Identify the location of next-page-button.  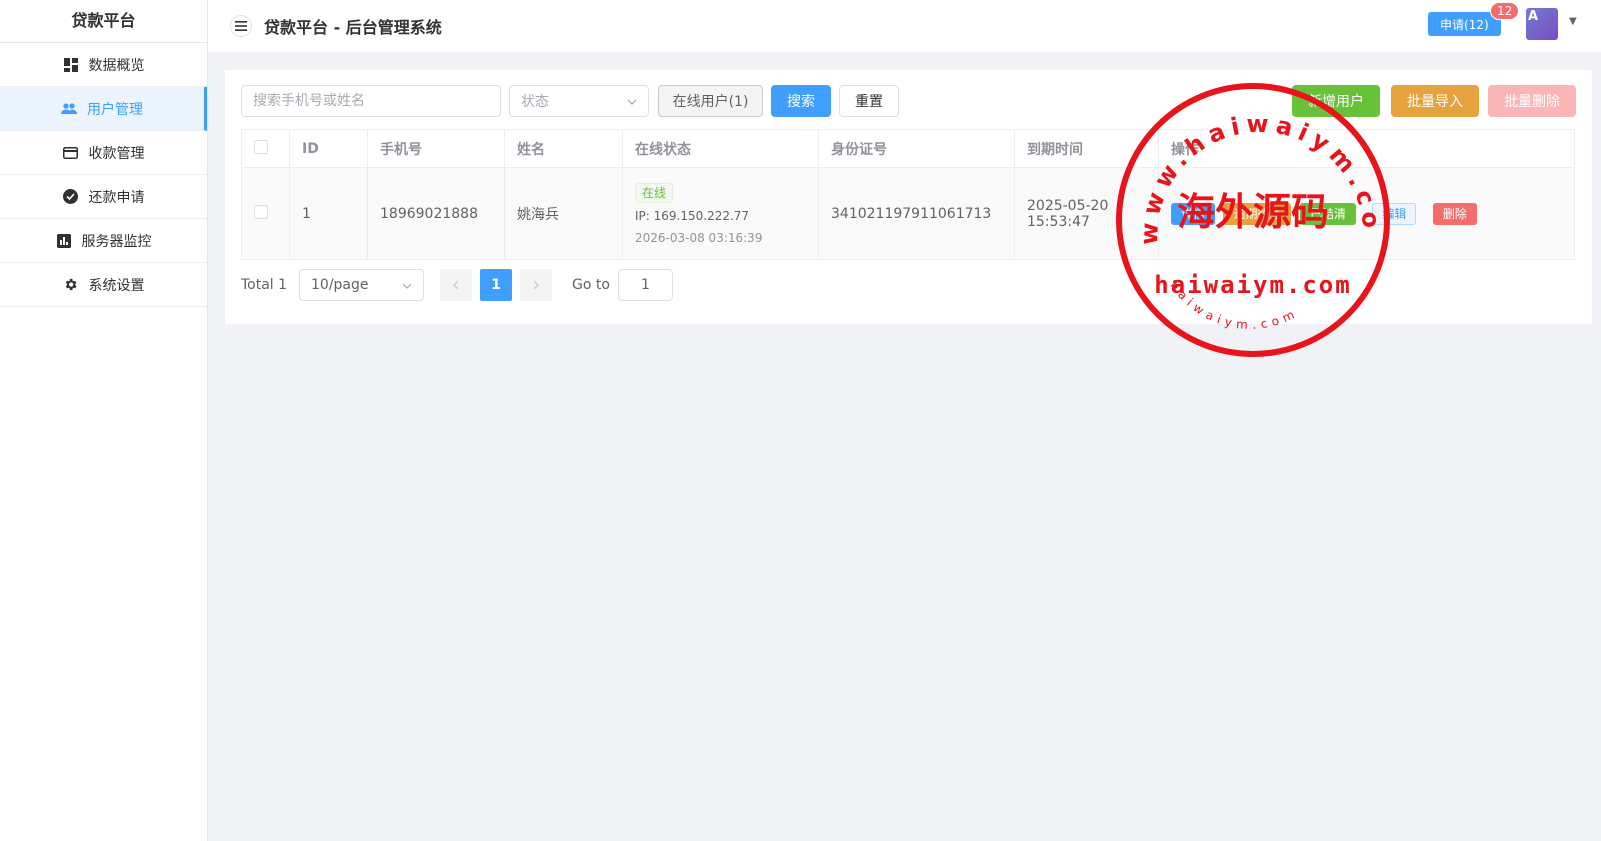
(536, 285).